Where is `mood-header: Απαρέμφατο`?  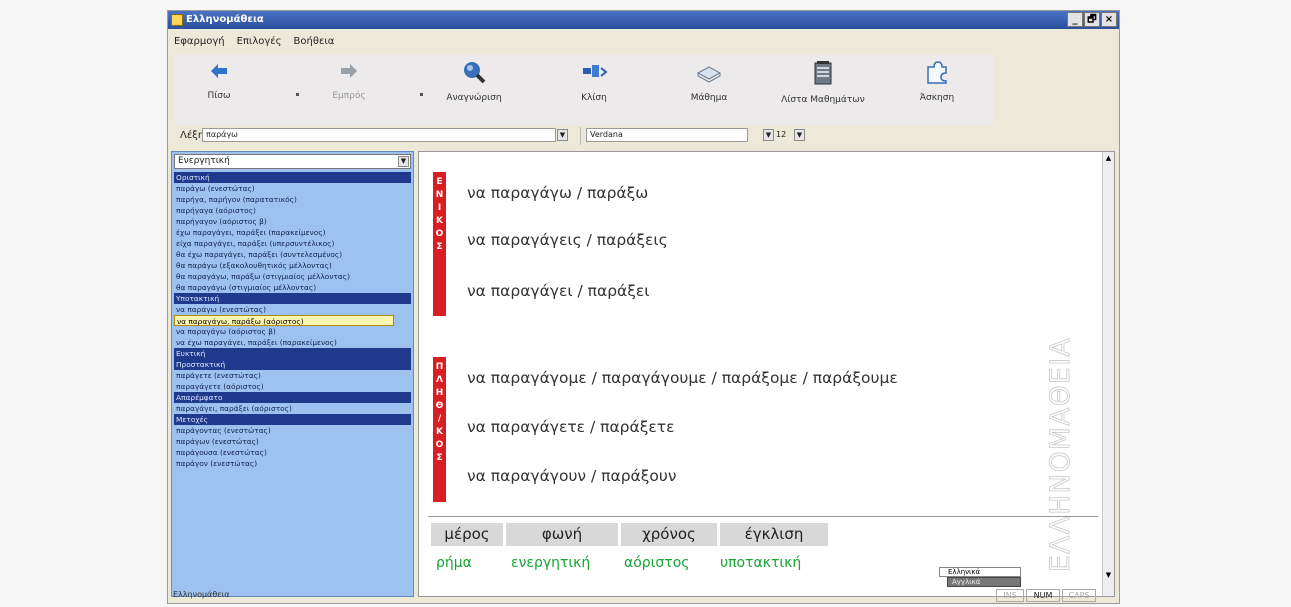 mood-header: Απαρέμφατο is located at coordinates (292, 397).